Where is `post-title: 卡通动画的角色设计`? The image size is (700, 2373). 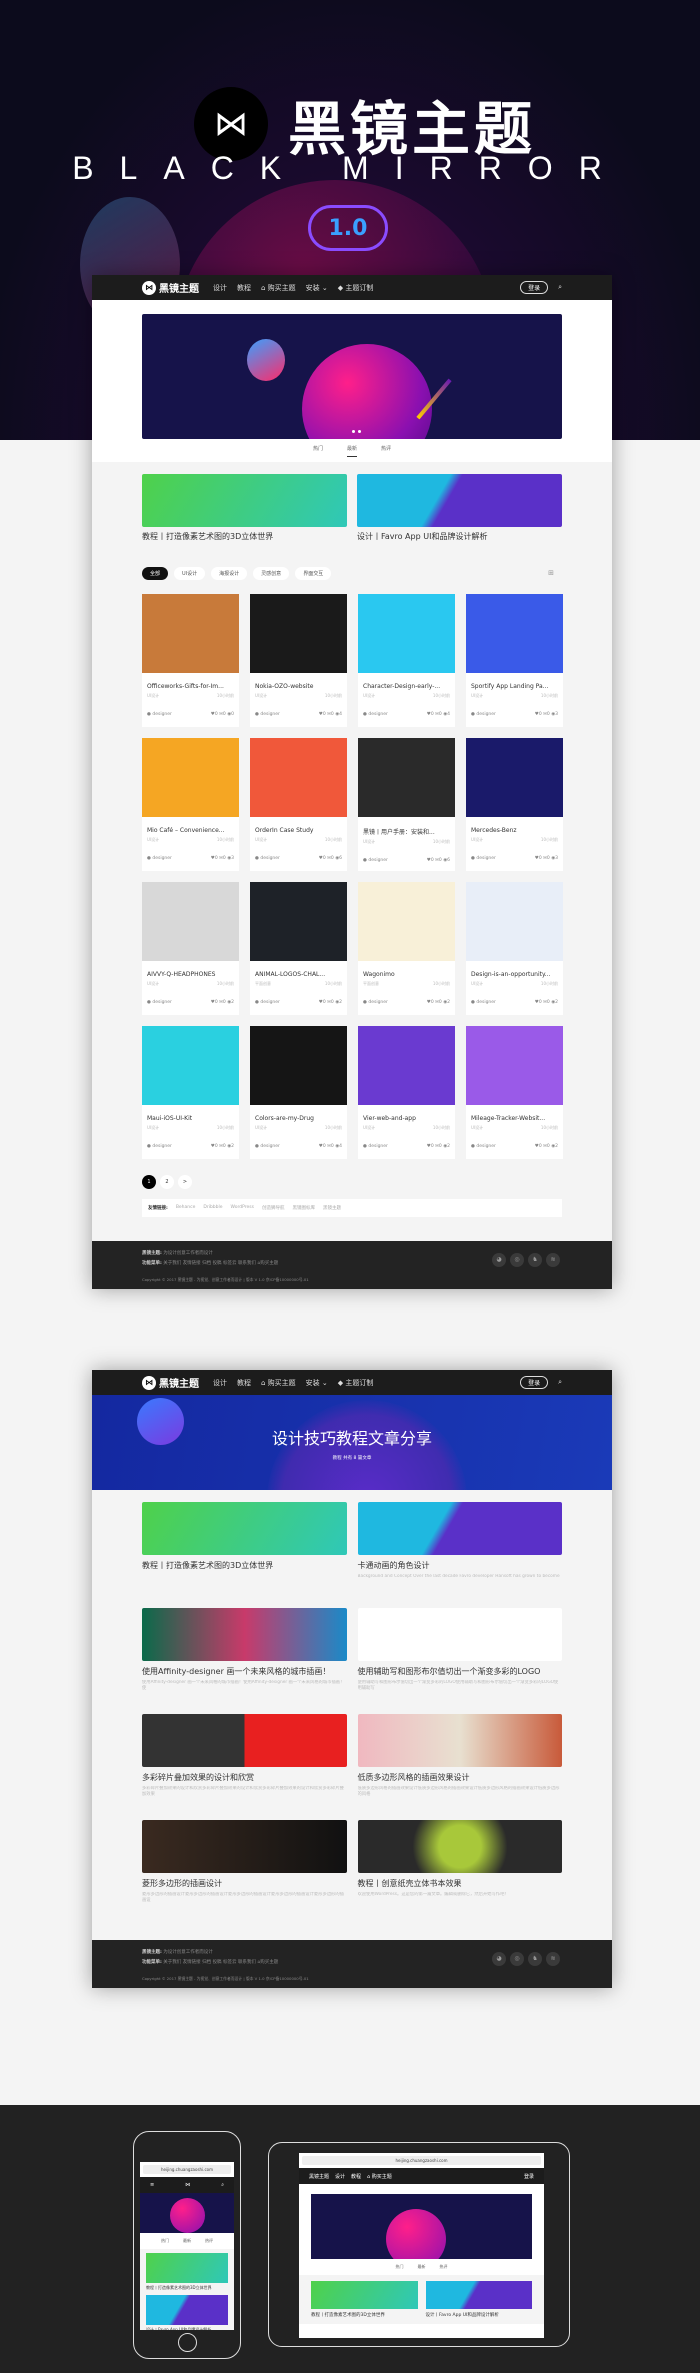
post-title: 卡通动画的角色设计 is located at coordinates (460, 1565).